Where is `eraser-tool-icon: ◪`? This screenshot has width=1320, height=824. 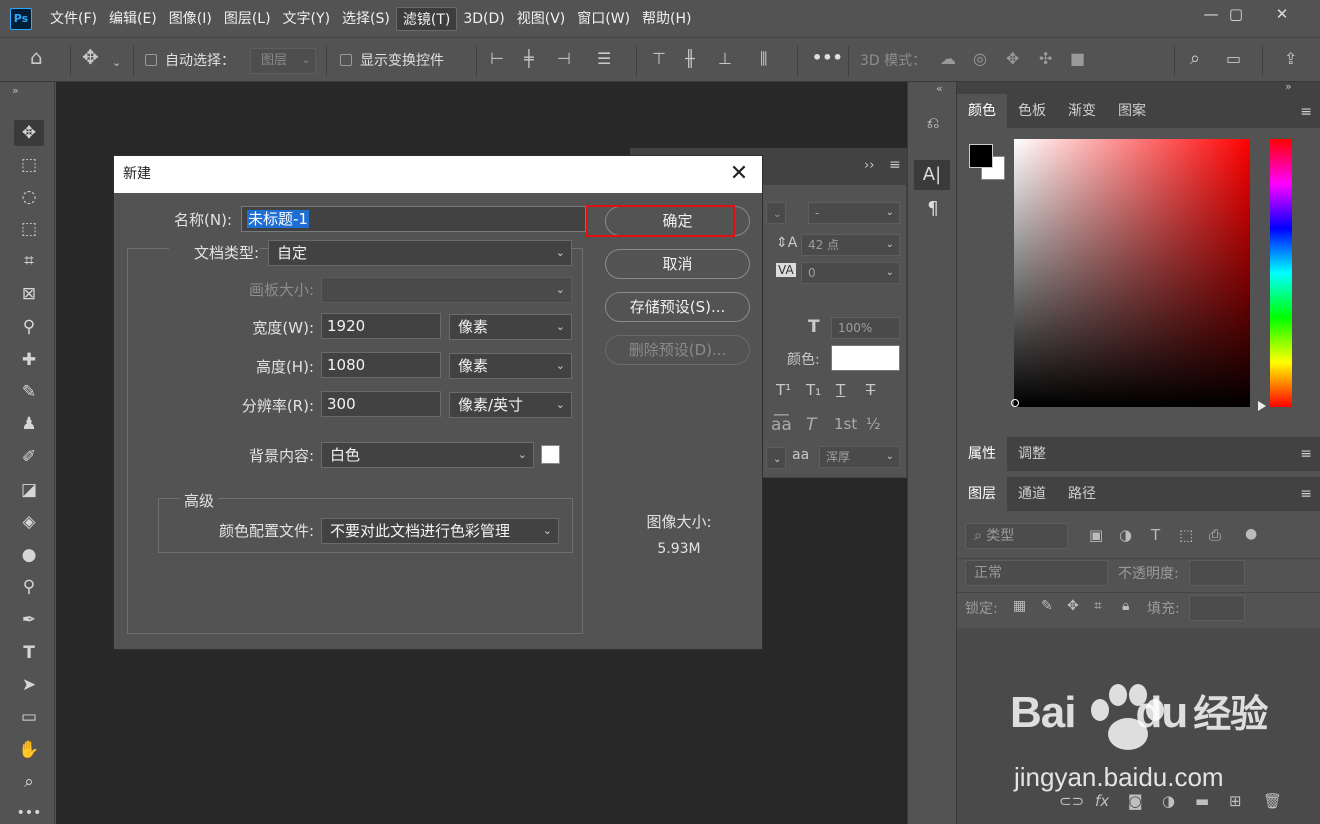
eraser-tool-icon: ◪ is located at coordinates (29, 490).